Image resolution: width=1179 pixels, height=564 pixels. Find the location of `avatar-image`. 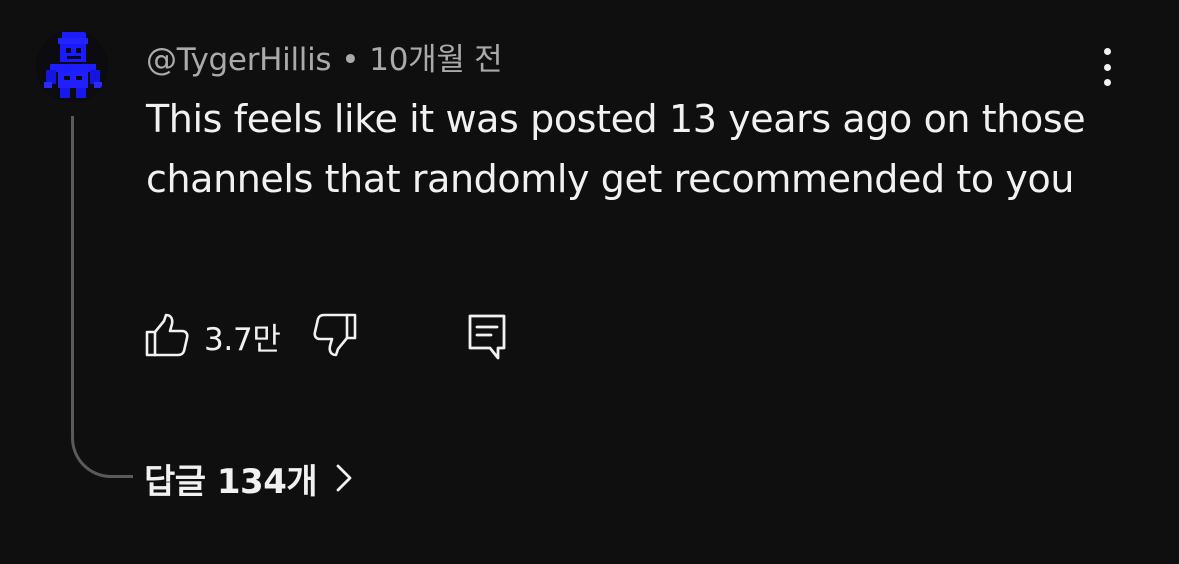

avatar-image is located at coordinates (72, 66).